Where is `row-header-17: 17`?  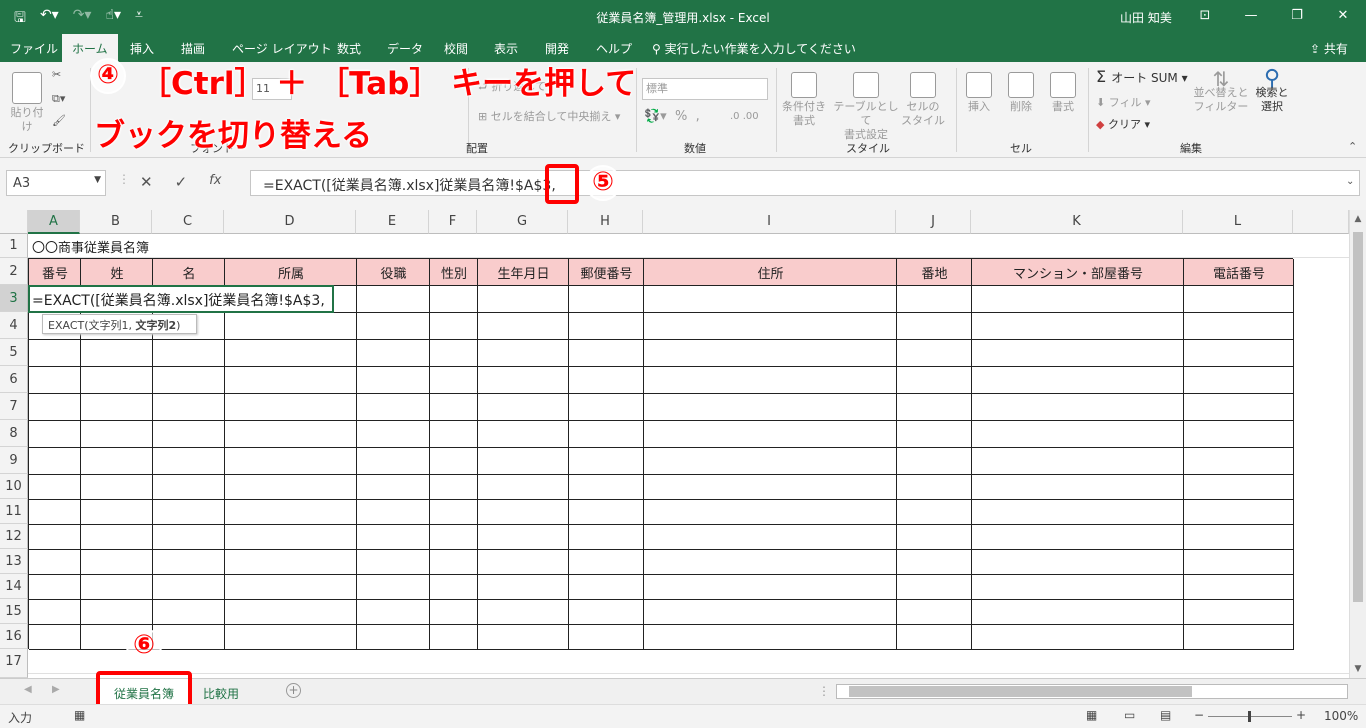 row-header-17: 17 is located at coordinates (14, 663).